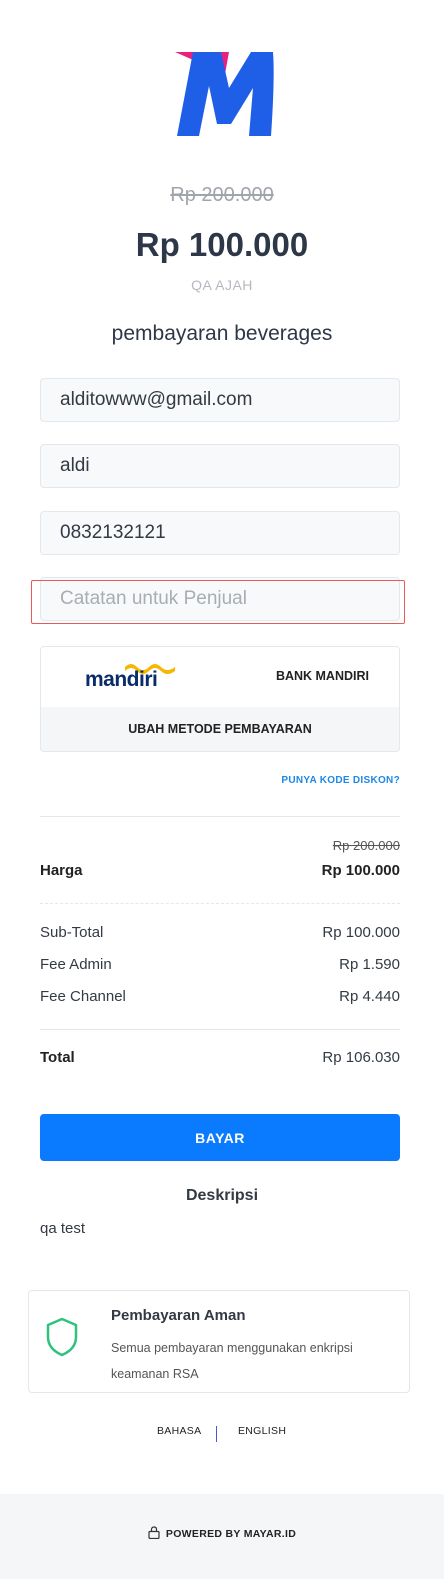  What do you see at coordinates (361, 1057) in the screenshot?
I see `total-value: Rp 106.030` at bounding box center [361, 1057].